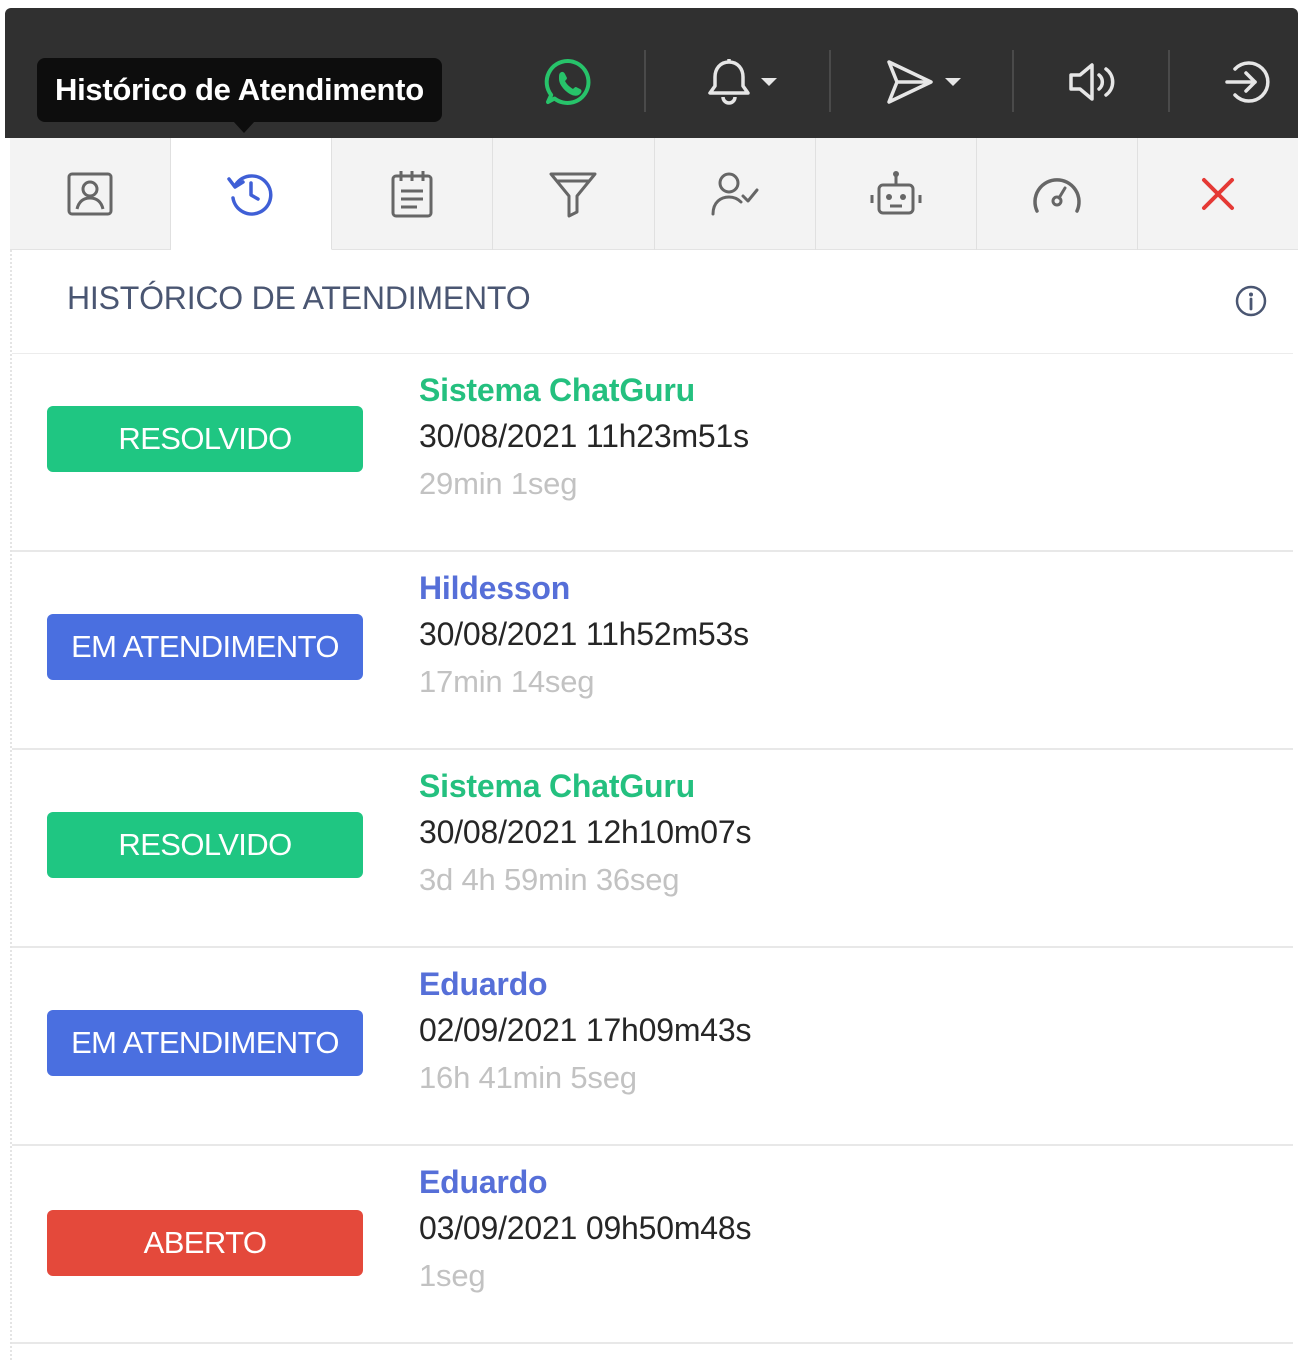  I want to click on tab-close, so click(1218, 194).